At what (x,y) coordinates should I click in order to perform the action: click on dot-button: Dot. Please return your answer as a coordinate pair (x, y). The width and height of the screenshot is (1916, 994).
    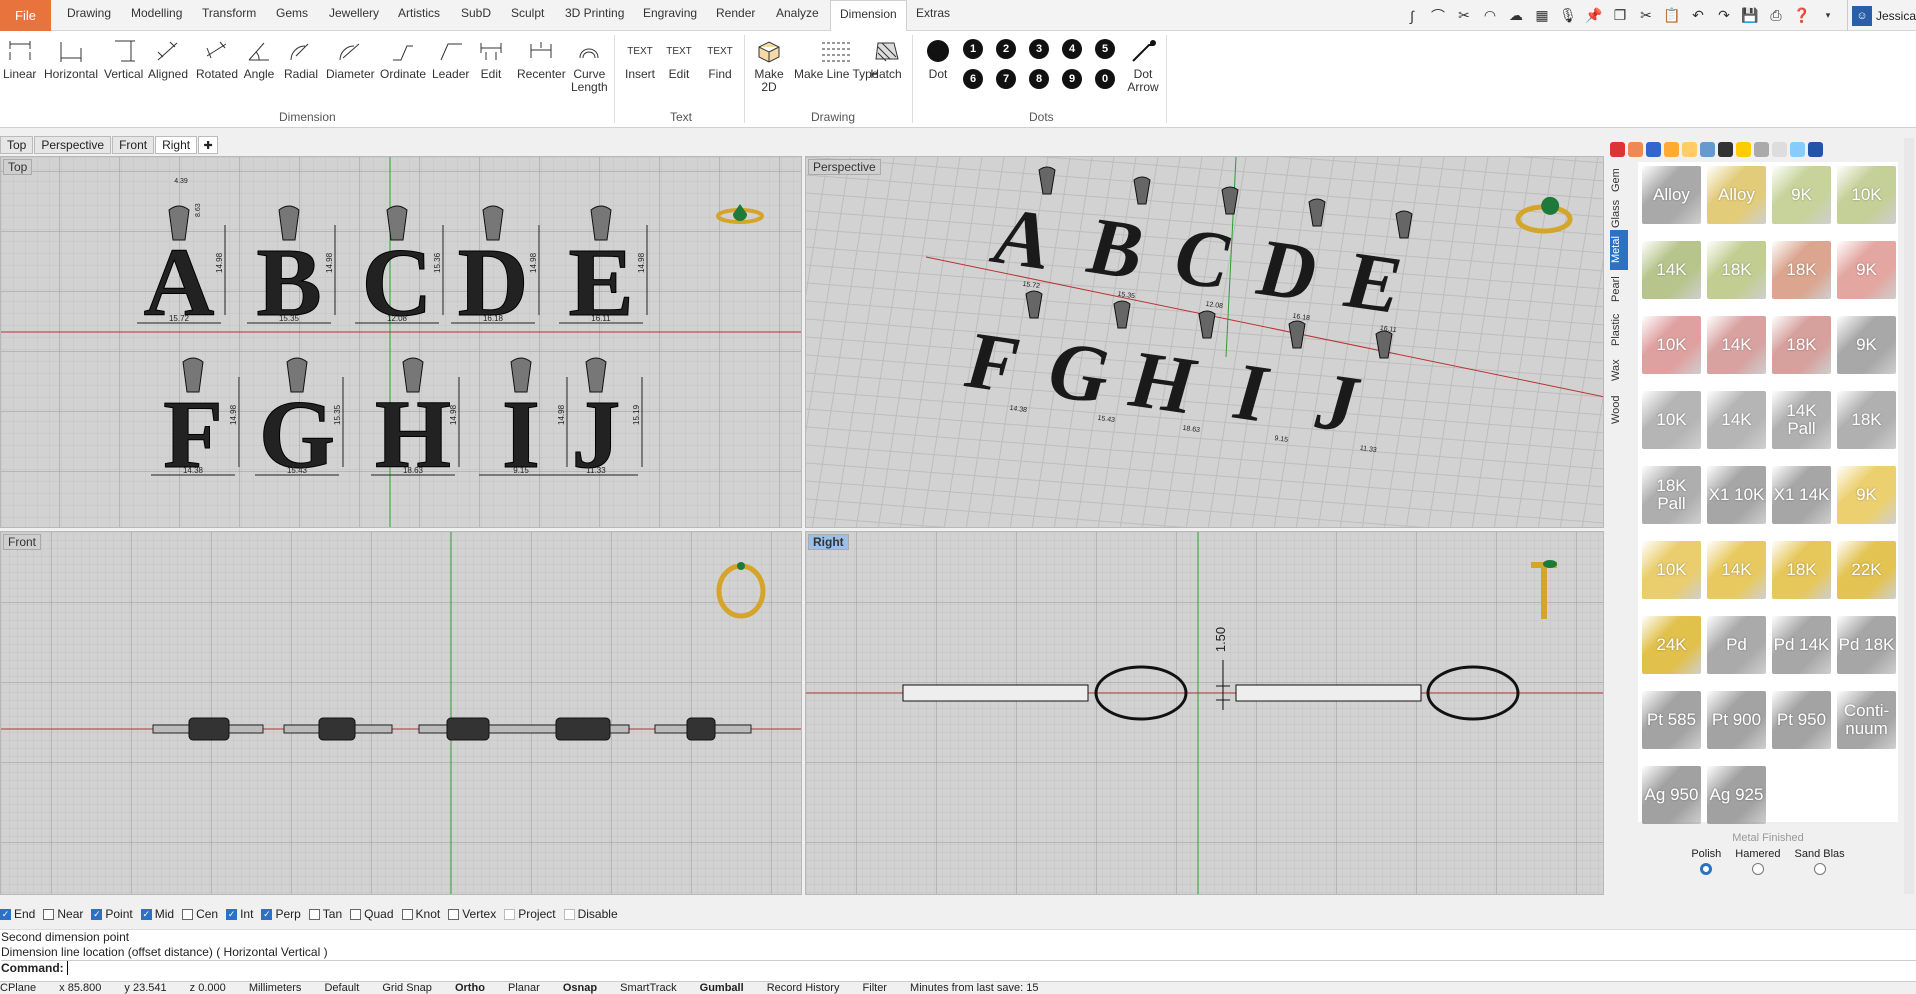
    Looking at the image, I should click on (938, 57).